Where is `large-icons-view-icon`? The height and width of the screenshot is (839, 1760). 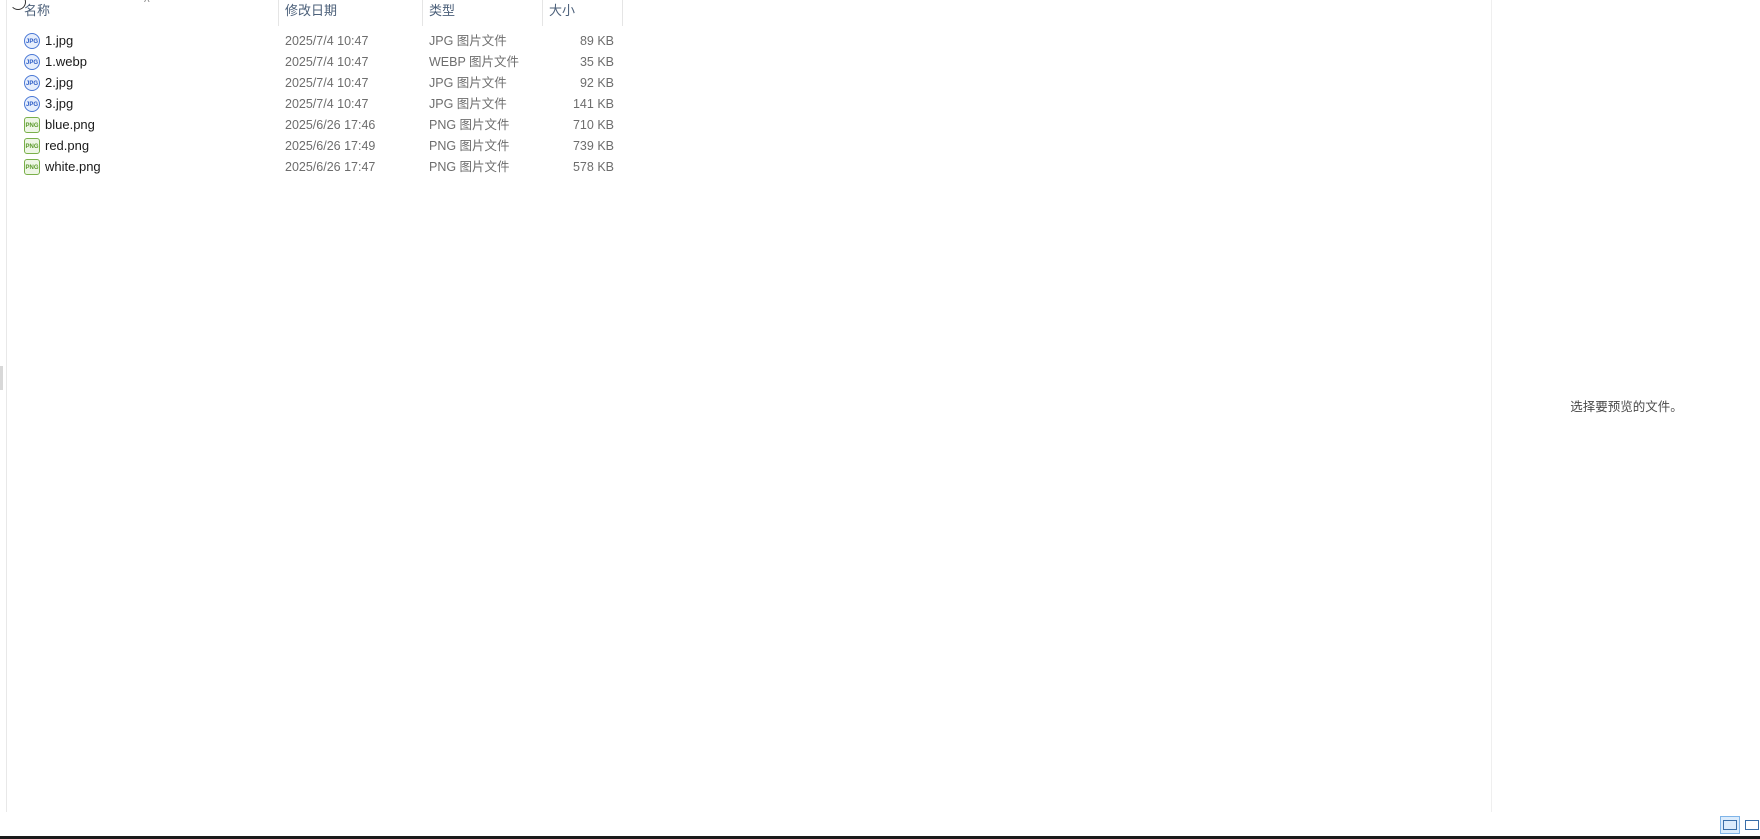 large-icons-view-icon is located at coordinates (1752, 825).